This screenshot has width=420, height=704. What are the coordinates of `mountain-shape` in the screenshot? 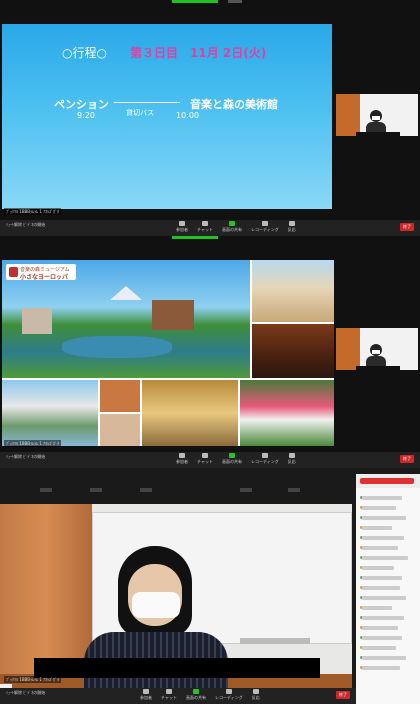 It's located at (126, 293).